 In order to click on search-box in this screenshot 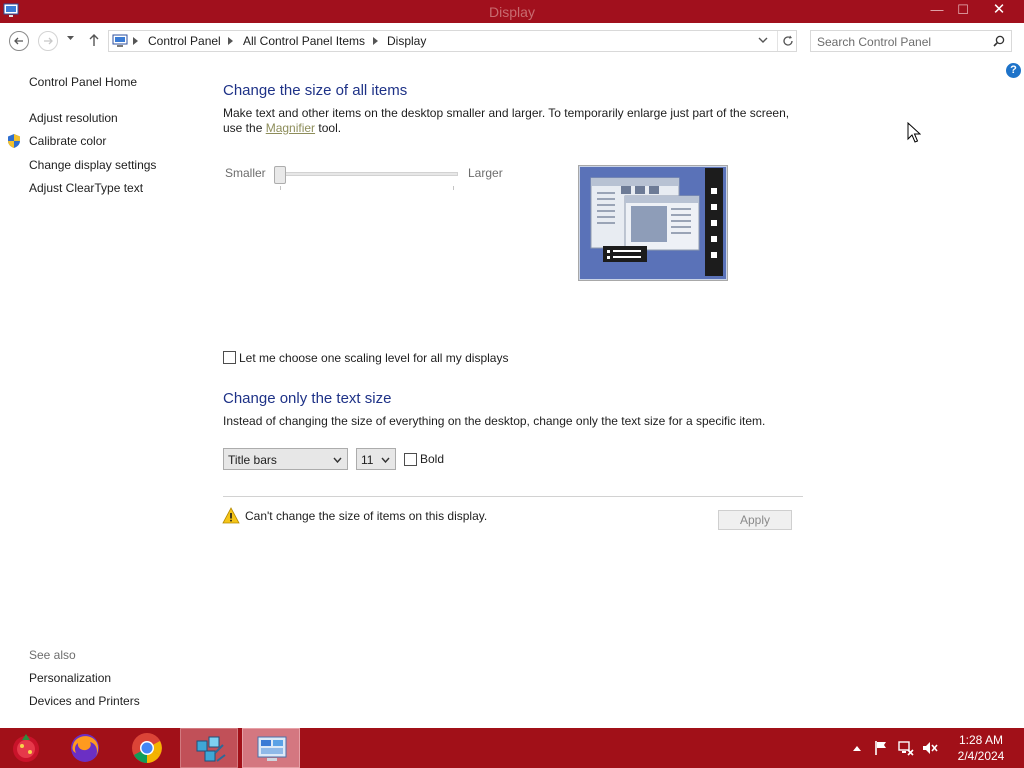, I will do `click(911, 41)`.